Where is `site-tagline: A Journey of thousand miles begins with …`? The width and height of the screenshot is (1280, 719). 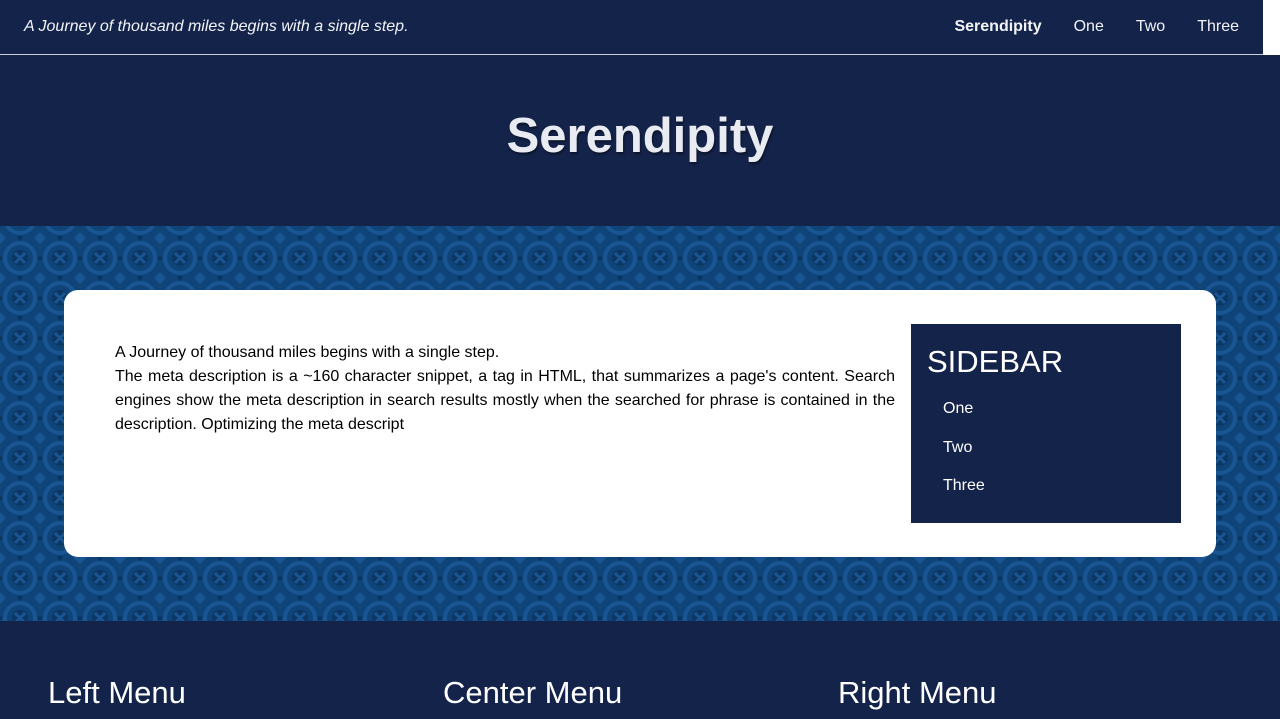
site-tagline: A Journey of thousand miles begins with … is located at coordinates (216, 26).